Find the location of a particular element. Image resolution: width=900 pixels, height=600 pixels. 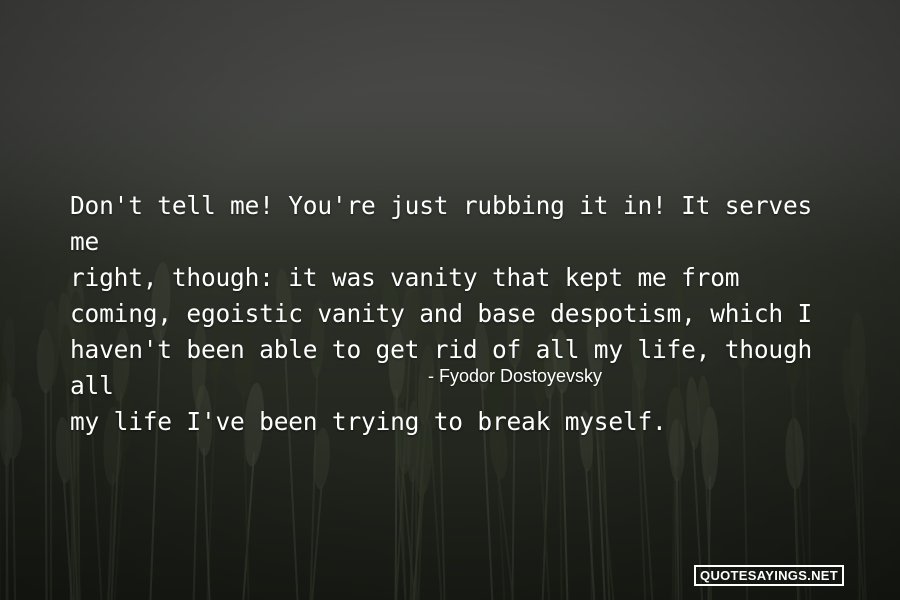

wheat-head is located at coordinates (51, 343).